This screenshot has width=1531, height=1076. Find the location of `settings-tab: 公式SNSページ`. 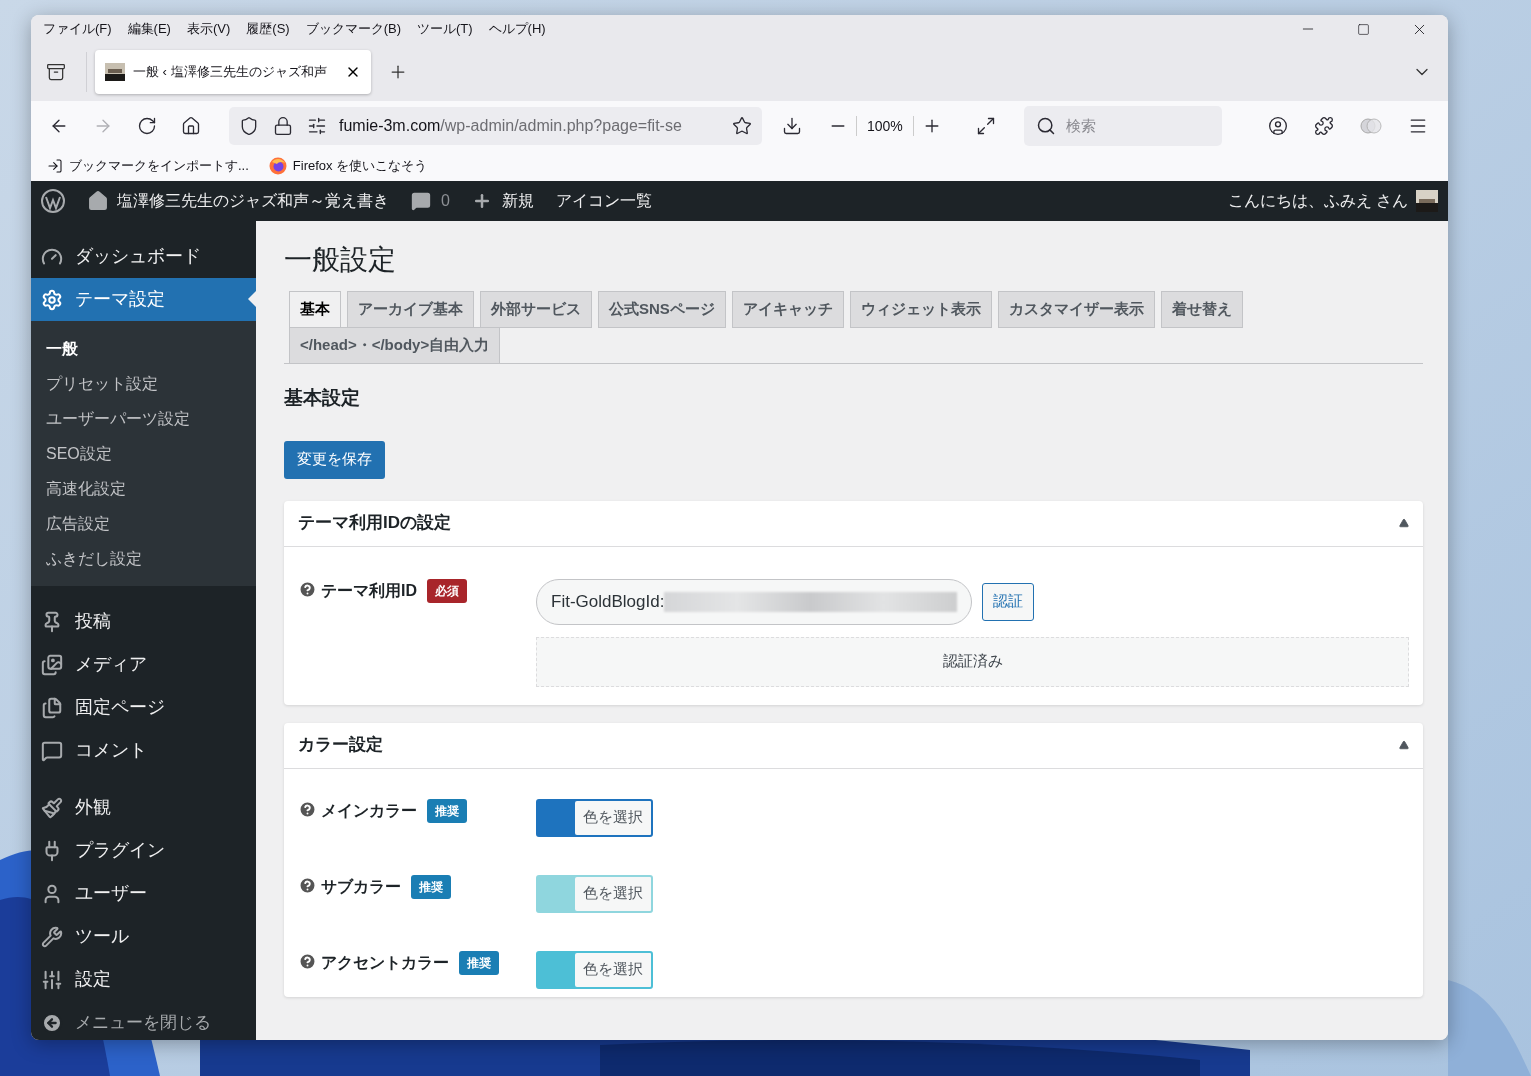

settings-tab: 公式SNSページ is located at coordinates (662, 309).